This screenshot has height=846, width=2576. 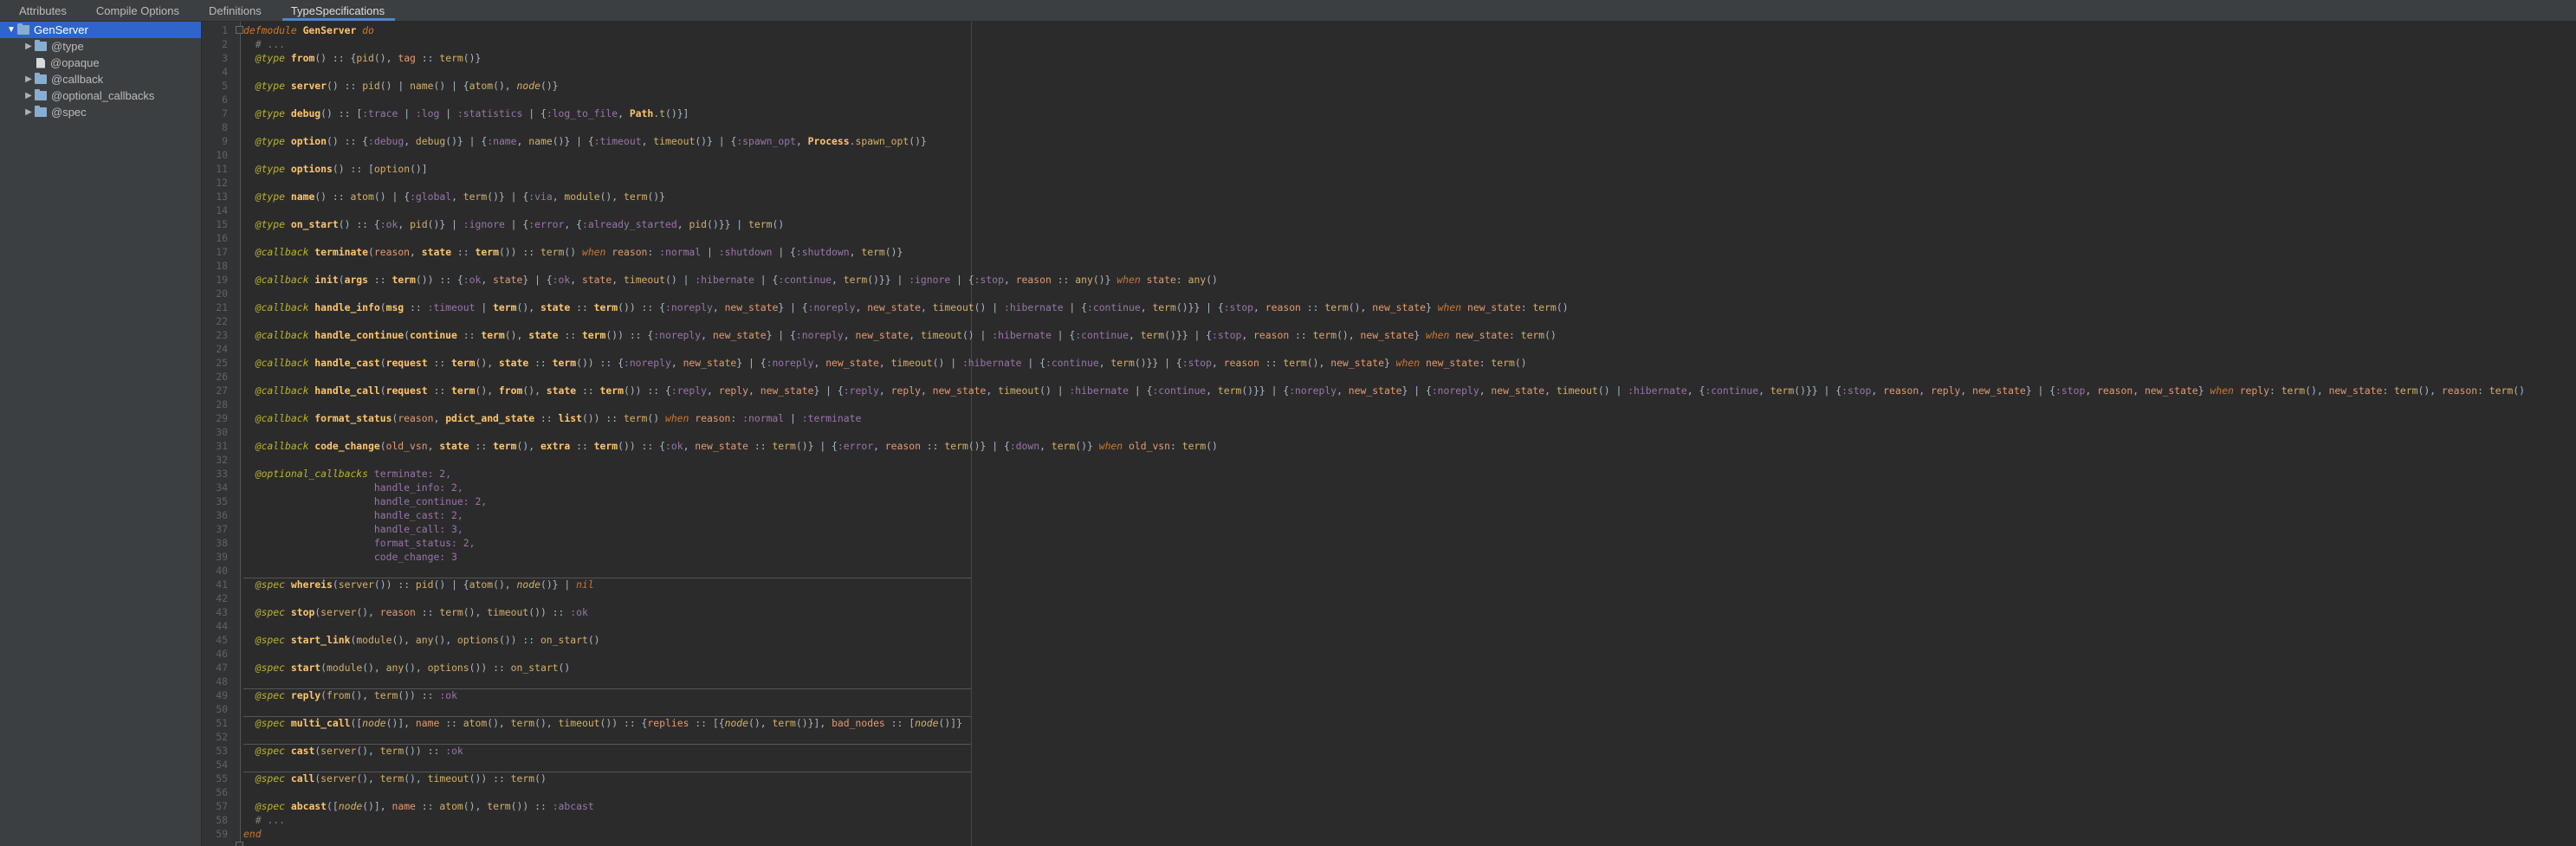 I want to click on code-line: 54, so click(x=1389, y=765).